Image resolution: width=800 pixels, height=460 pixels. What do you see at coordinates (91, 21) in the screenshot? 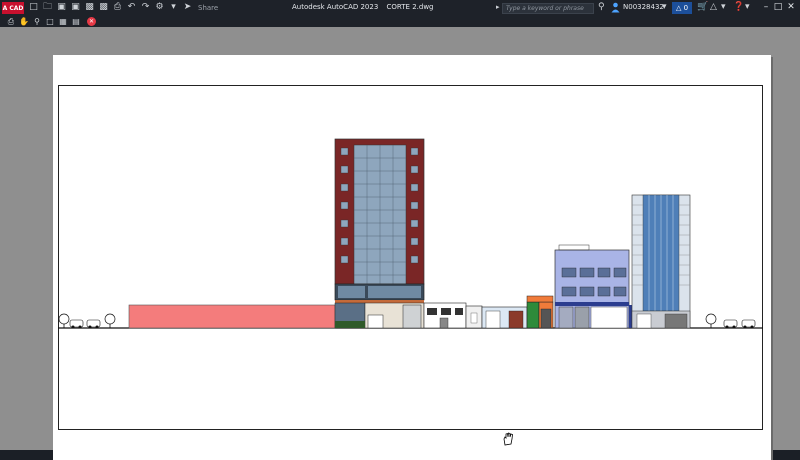
I see `close-preview-icon: ✕` at bounding box center [91, 21].